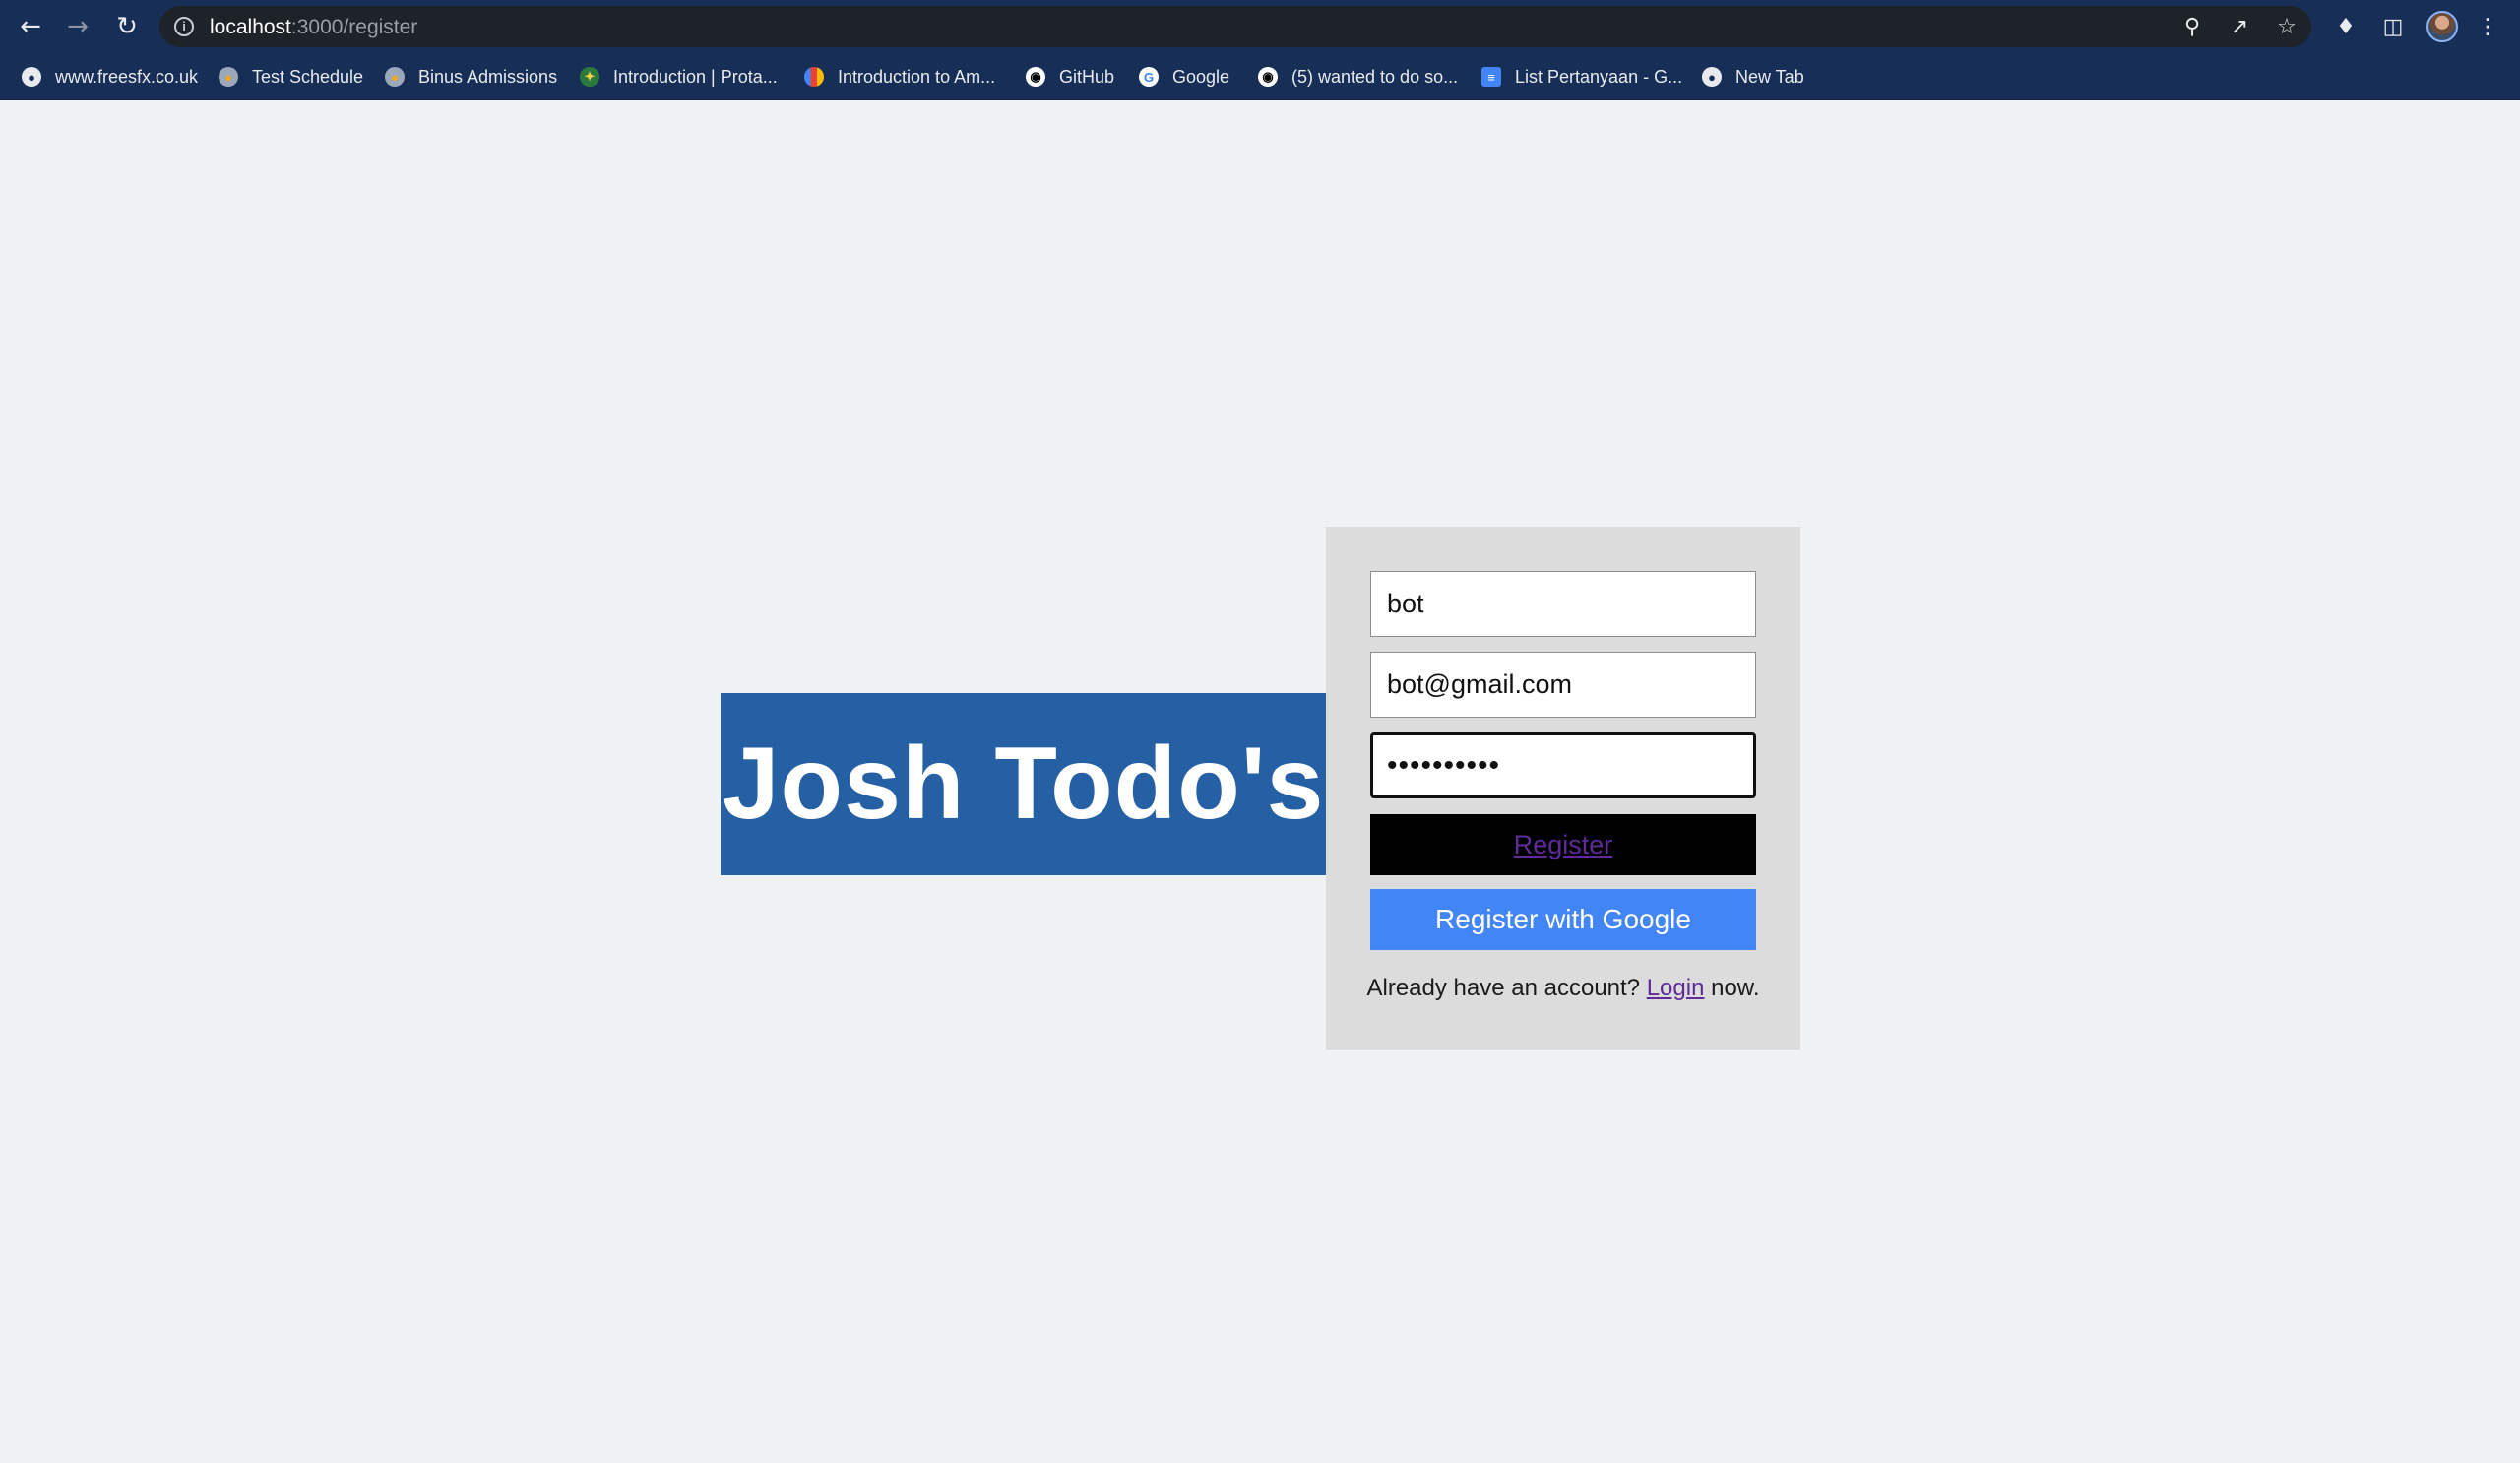  Describe the element at coordinates (2345, 27) in the screenshot. I see `puzzle-icon: ♦` at that location.